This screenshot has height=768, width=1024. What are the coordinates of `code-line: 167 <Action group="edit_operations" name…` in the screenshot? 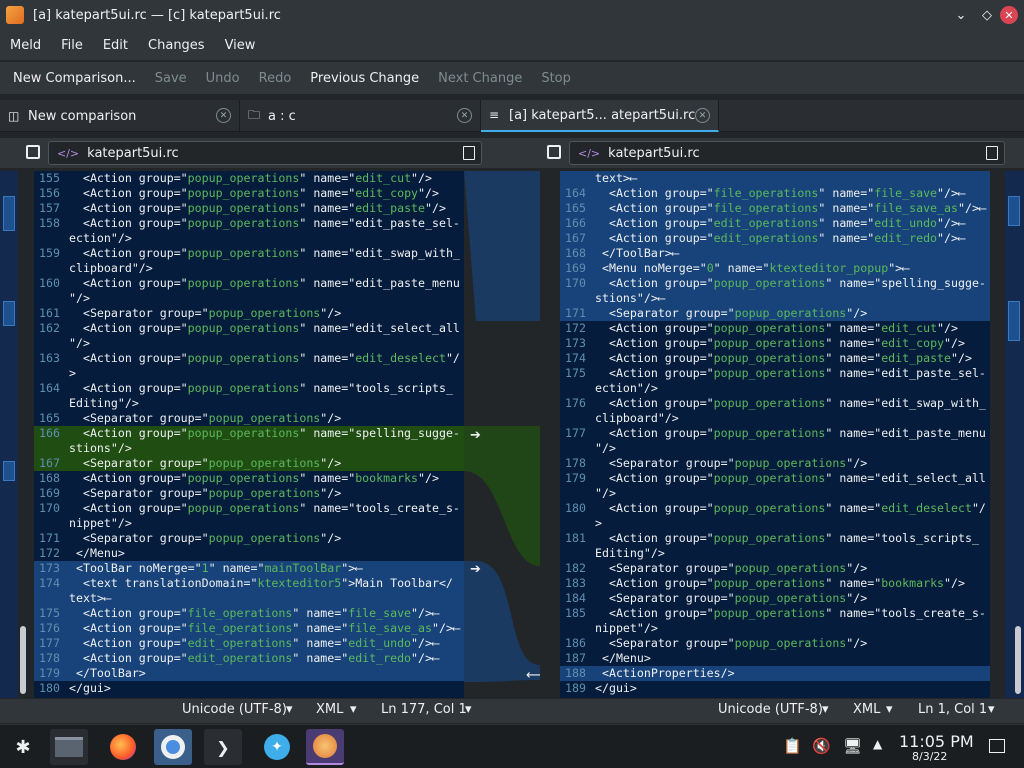 It's located at (775, 238).